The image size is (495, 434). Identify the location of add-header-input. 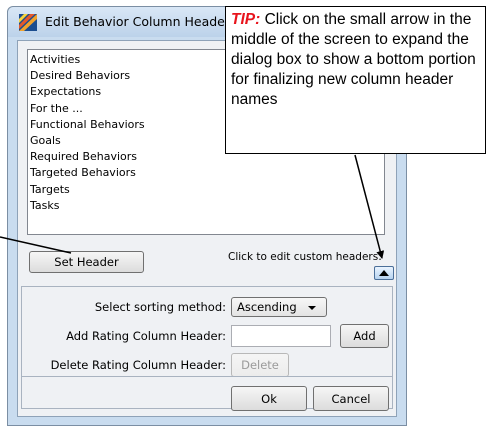
(281, 336).